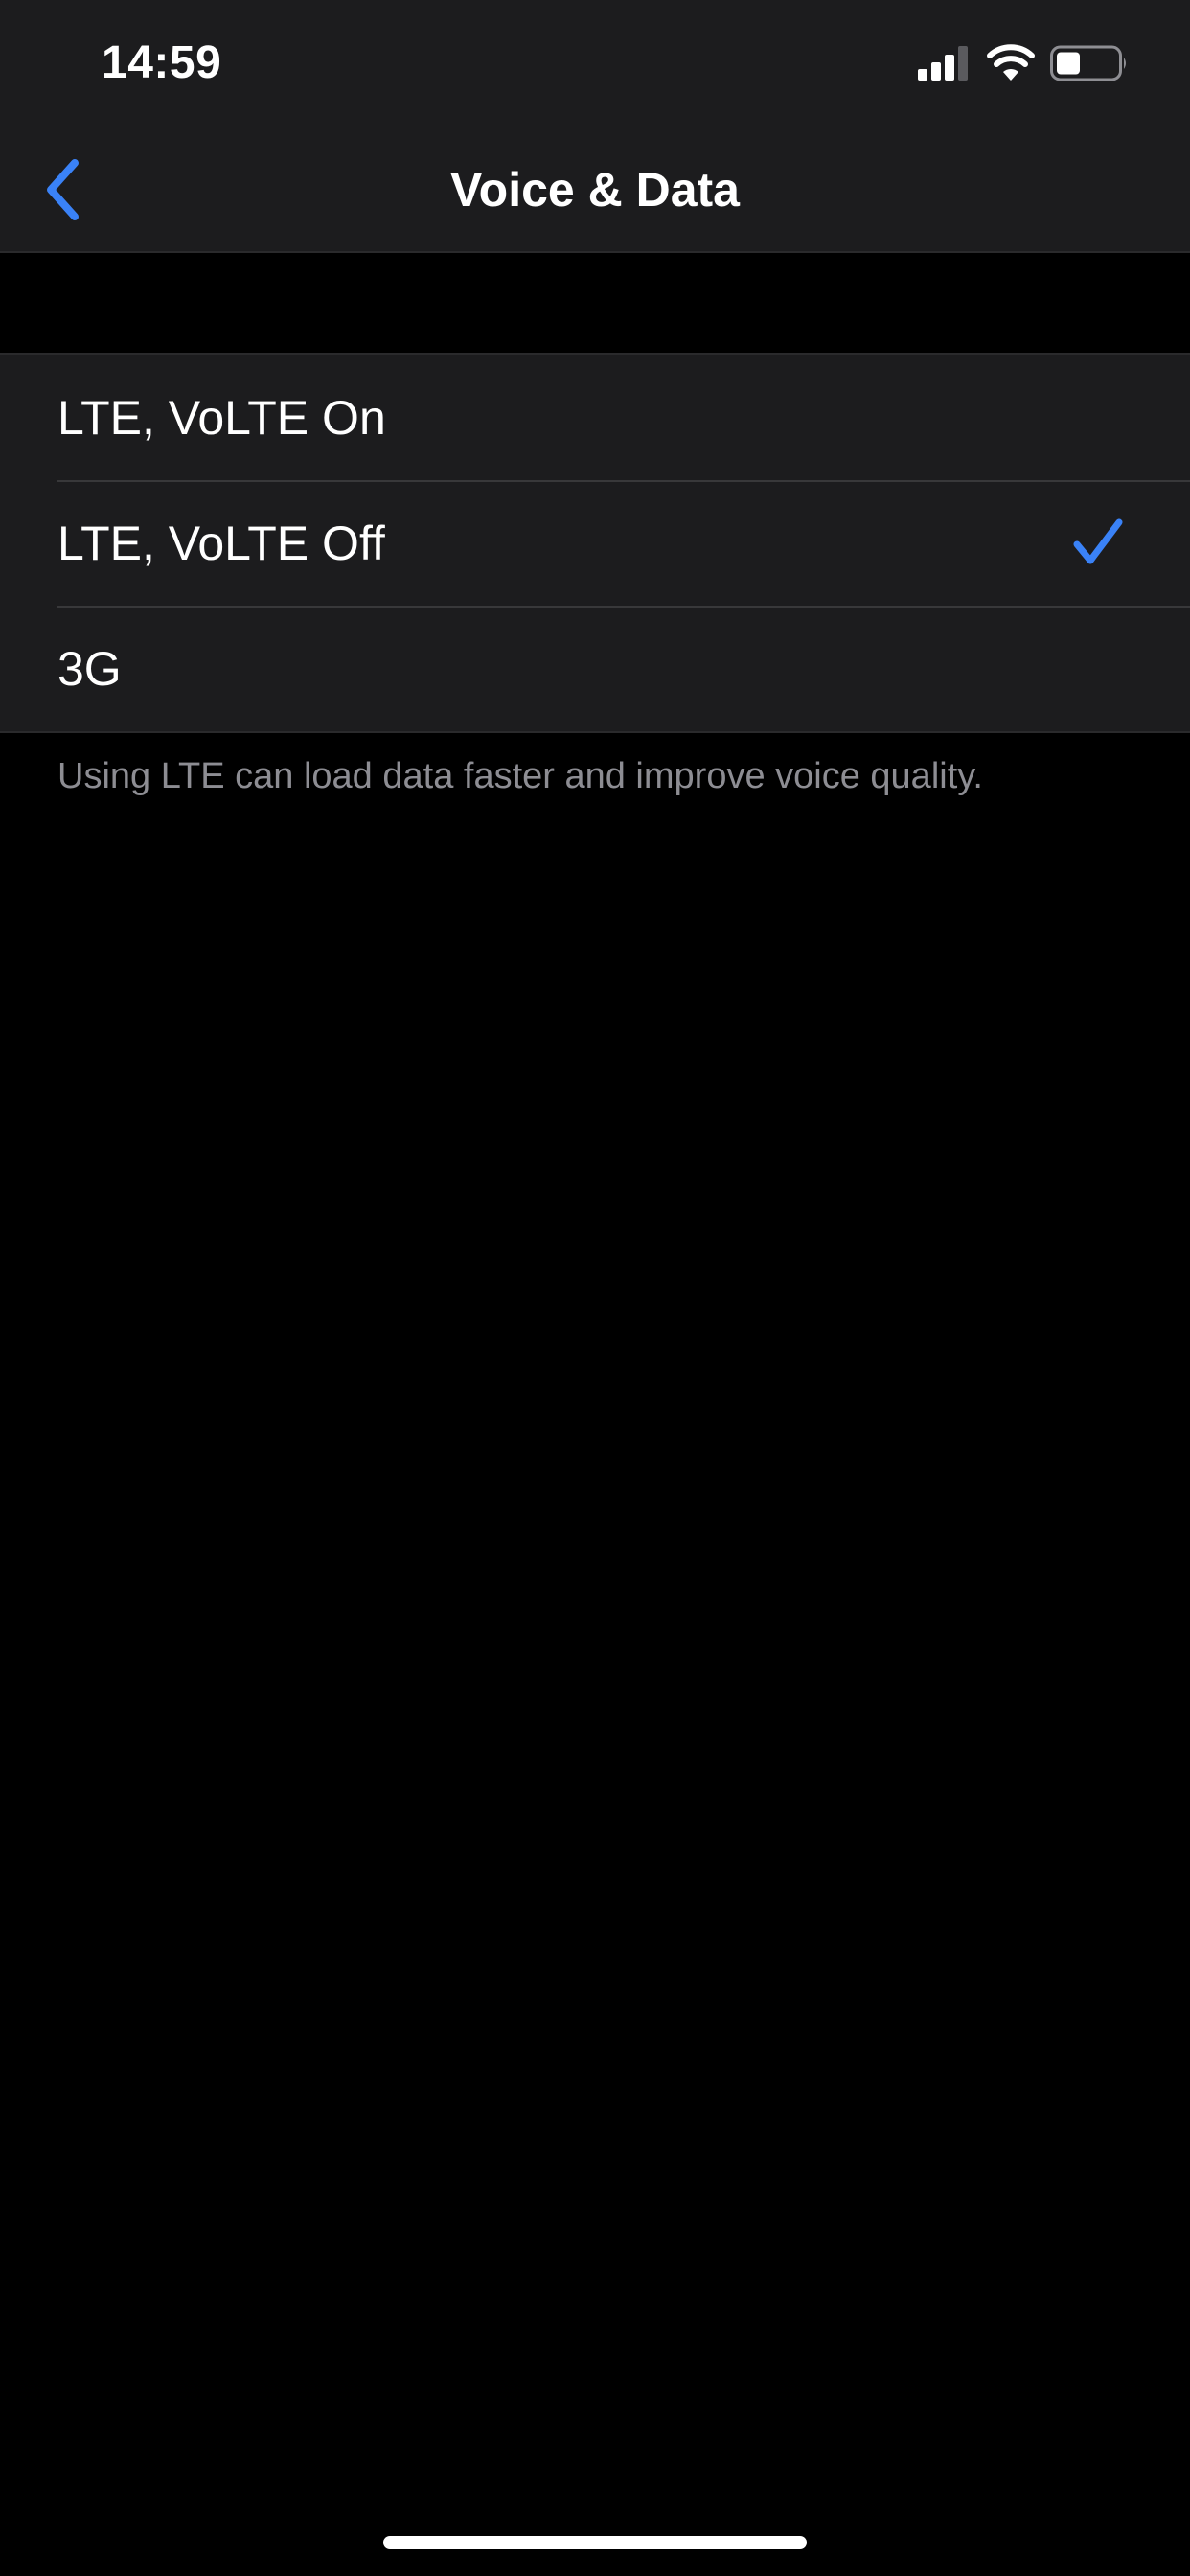  I want to click on navigation-bar: 14:59 Voice & Data, so click(595, 126).